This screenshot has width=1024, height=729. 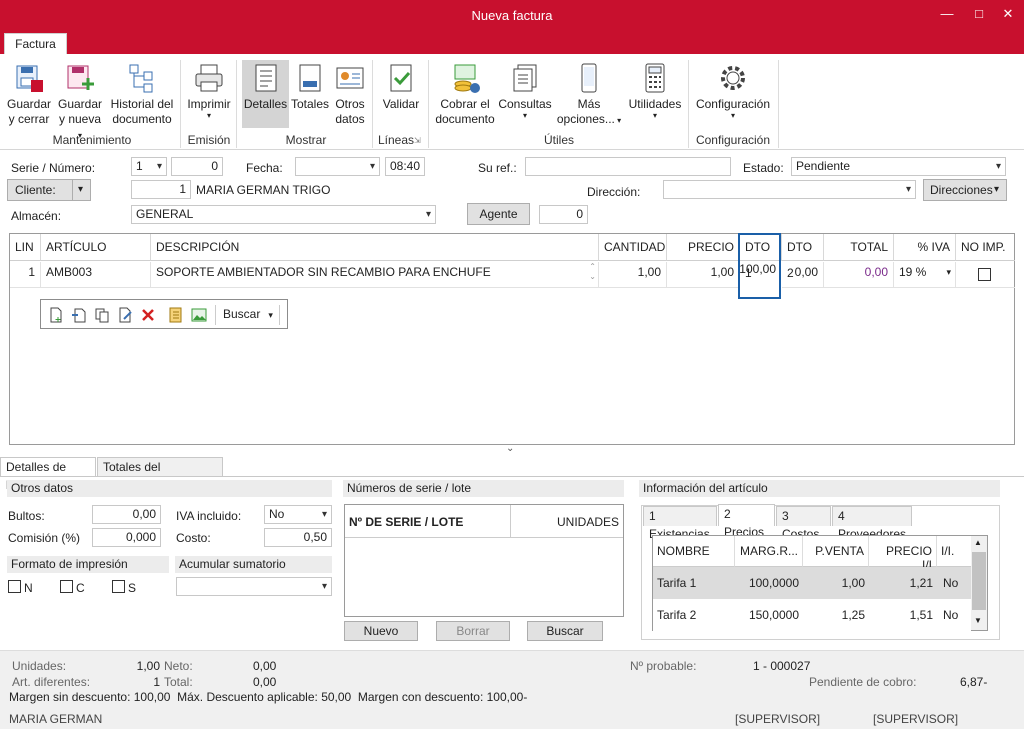 What do you see at coordinates (56, 315) in the screenshot?
I see `new-line-icon` at bounding box center [56, 315].